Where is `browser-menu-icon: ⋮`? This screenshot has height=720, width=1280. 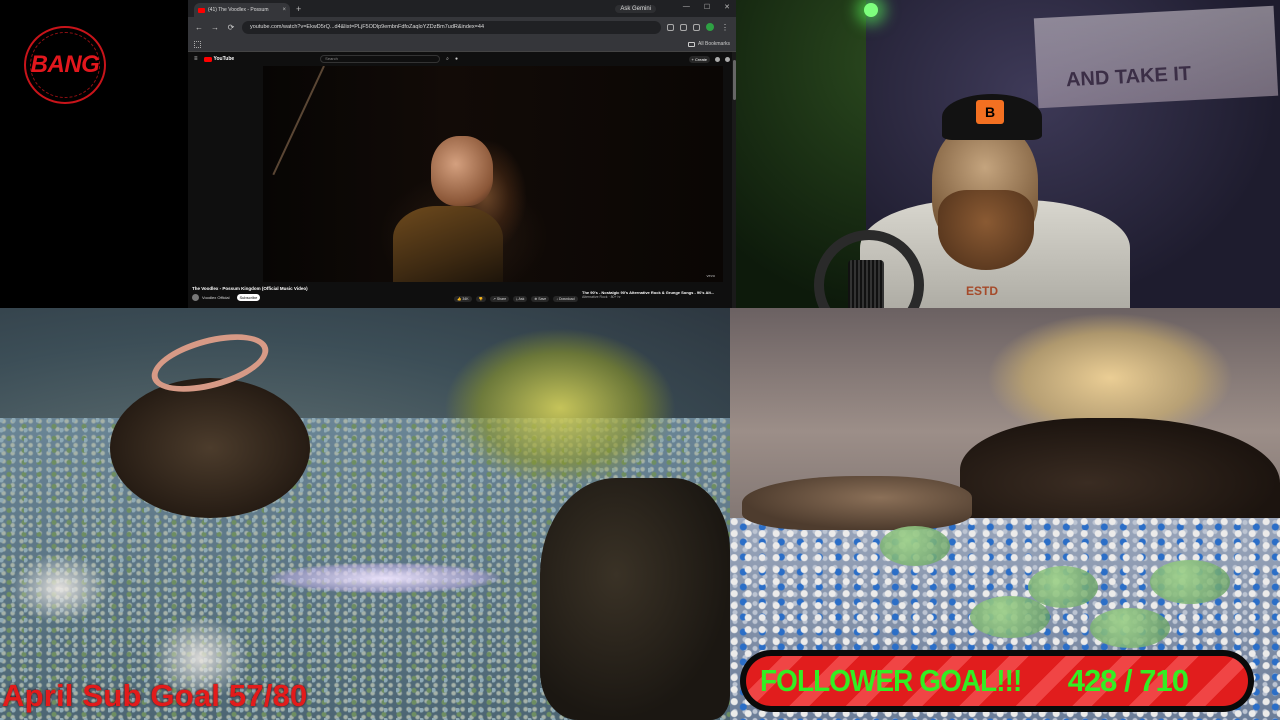 browser-menu-icon: ⋮ is located at coordinates (725, 27).